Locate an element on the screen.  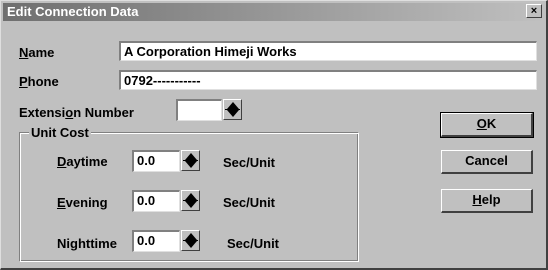
phone-label: Phone is located at coordinates (39, 81).